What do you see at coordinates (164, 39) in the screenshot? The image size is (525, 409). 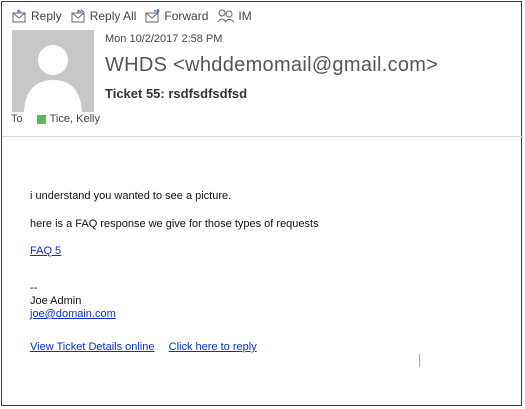 I see `message-date: Mon 10/2/2017 2:58 PM` at bounding box center [164, 39].